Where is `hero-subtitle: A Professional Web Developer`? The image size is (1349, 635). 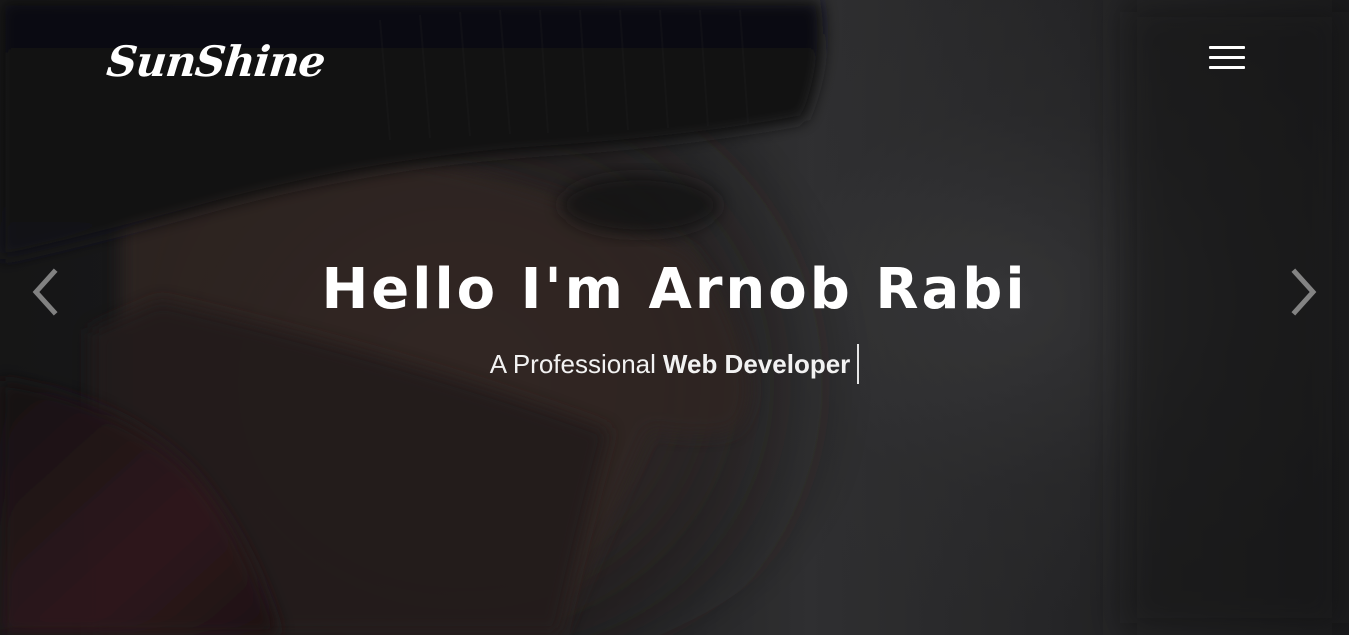
hero-subtitle: A Professional Web Developer is located at coordinates (675, 364).